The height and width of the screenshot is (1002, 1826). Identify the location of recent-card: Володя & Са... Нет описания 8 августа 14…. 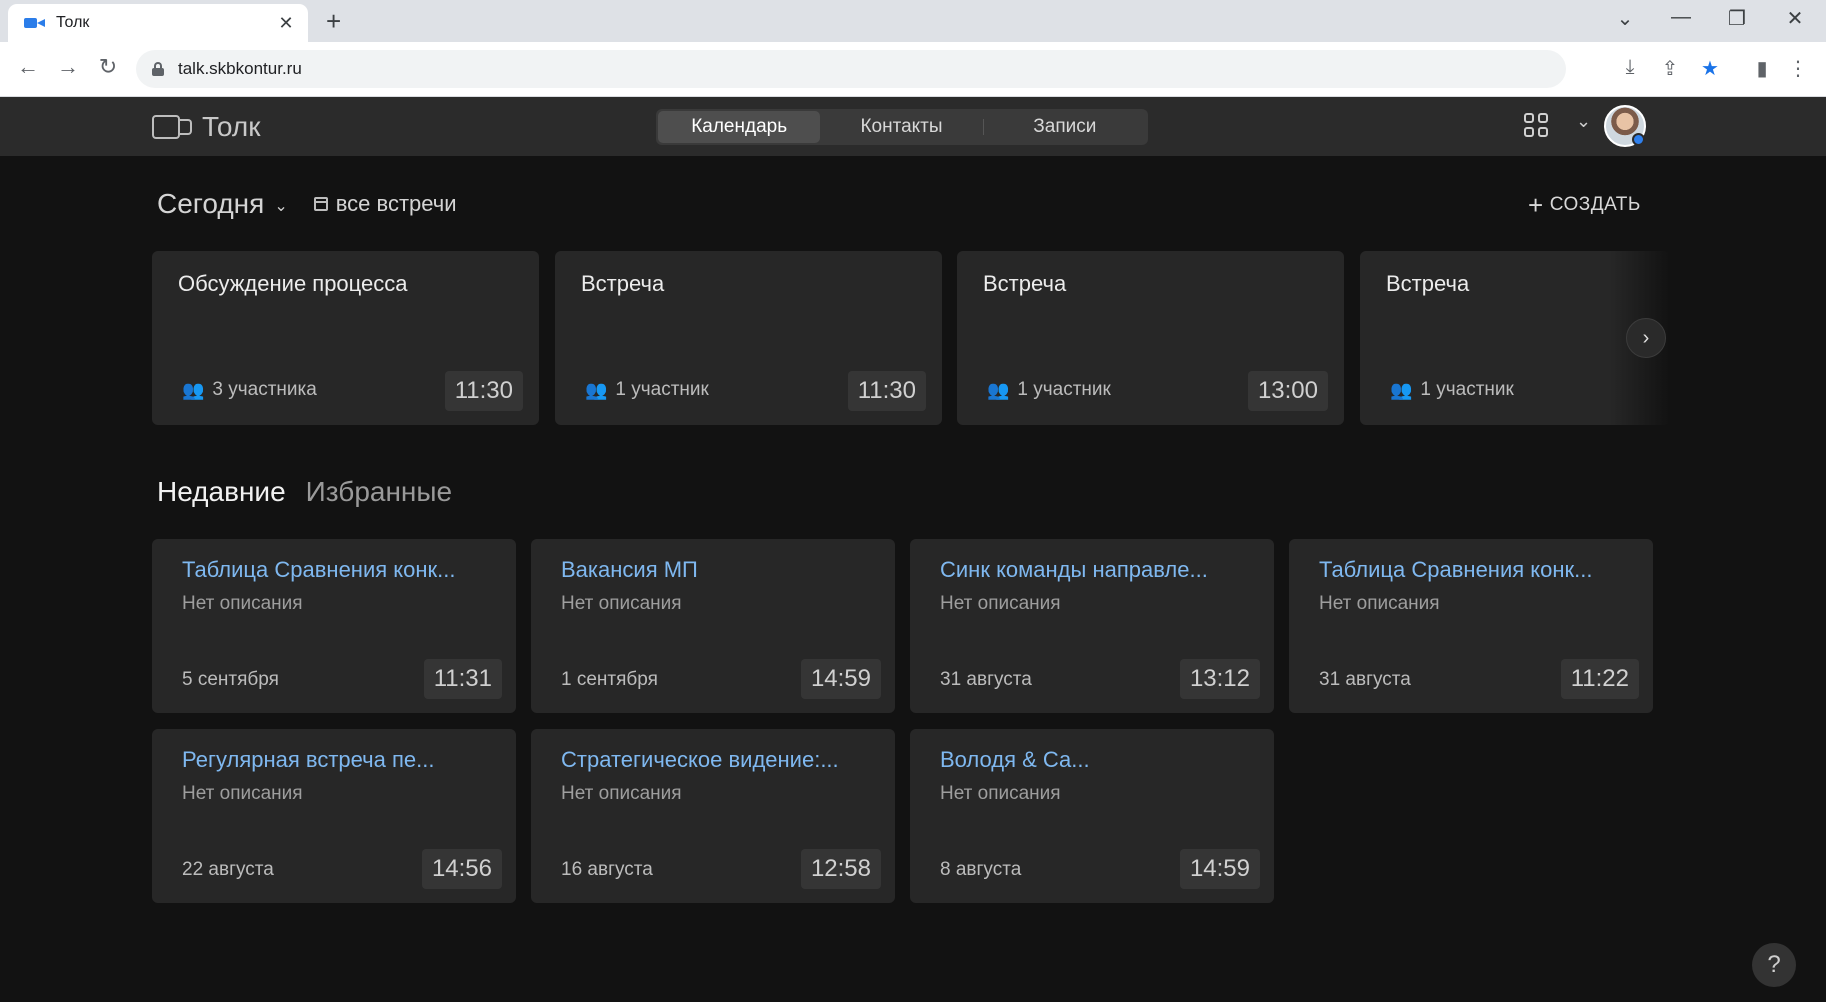
(1092, 816).